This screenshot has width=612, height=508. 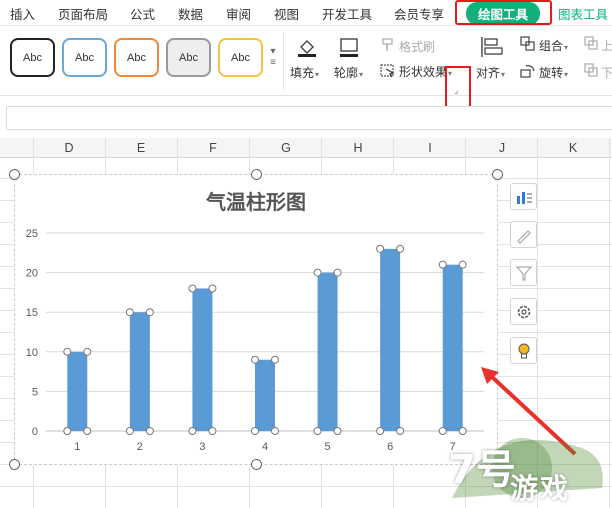 I want to click on resize-handle-top-center, so click(x=256, y=174).